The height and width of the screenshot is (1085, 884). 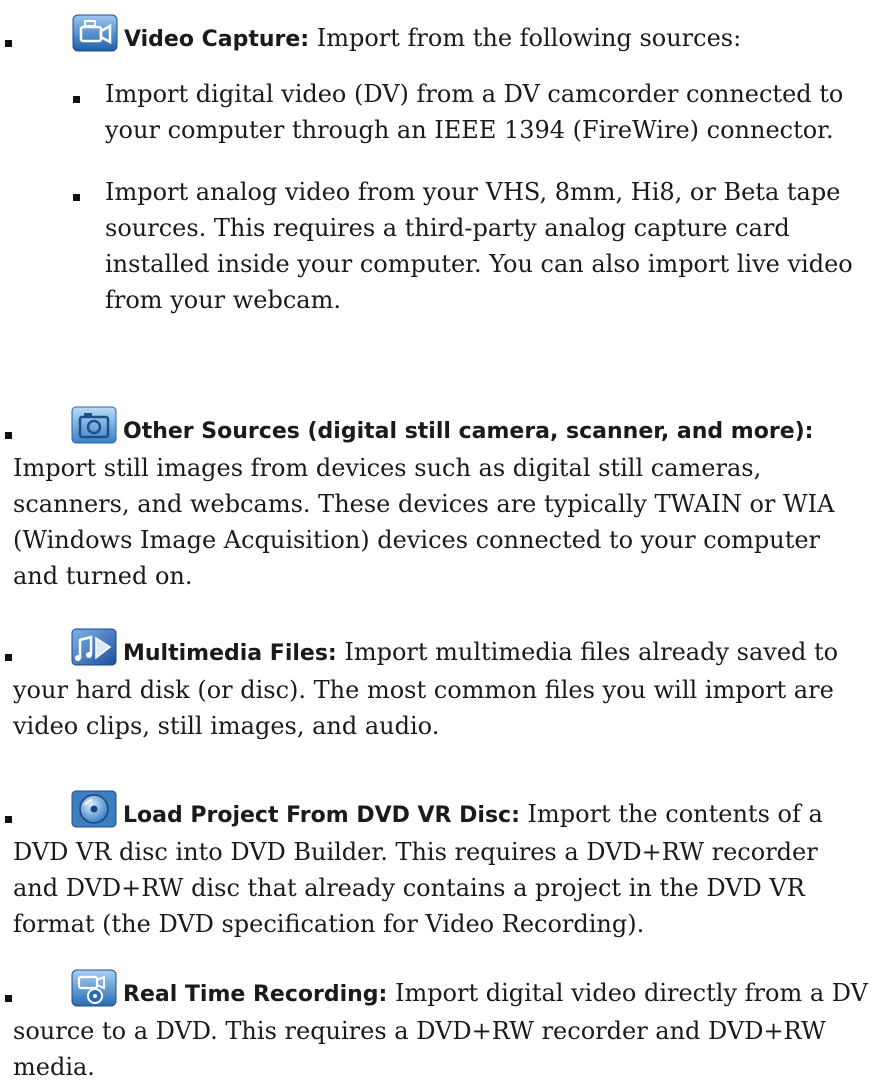 I want to click on dvd-disc-icon, so click(x=94, y=809).